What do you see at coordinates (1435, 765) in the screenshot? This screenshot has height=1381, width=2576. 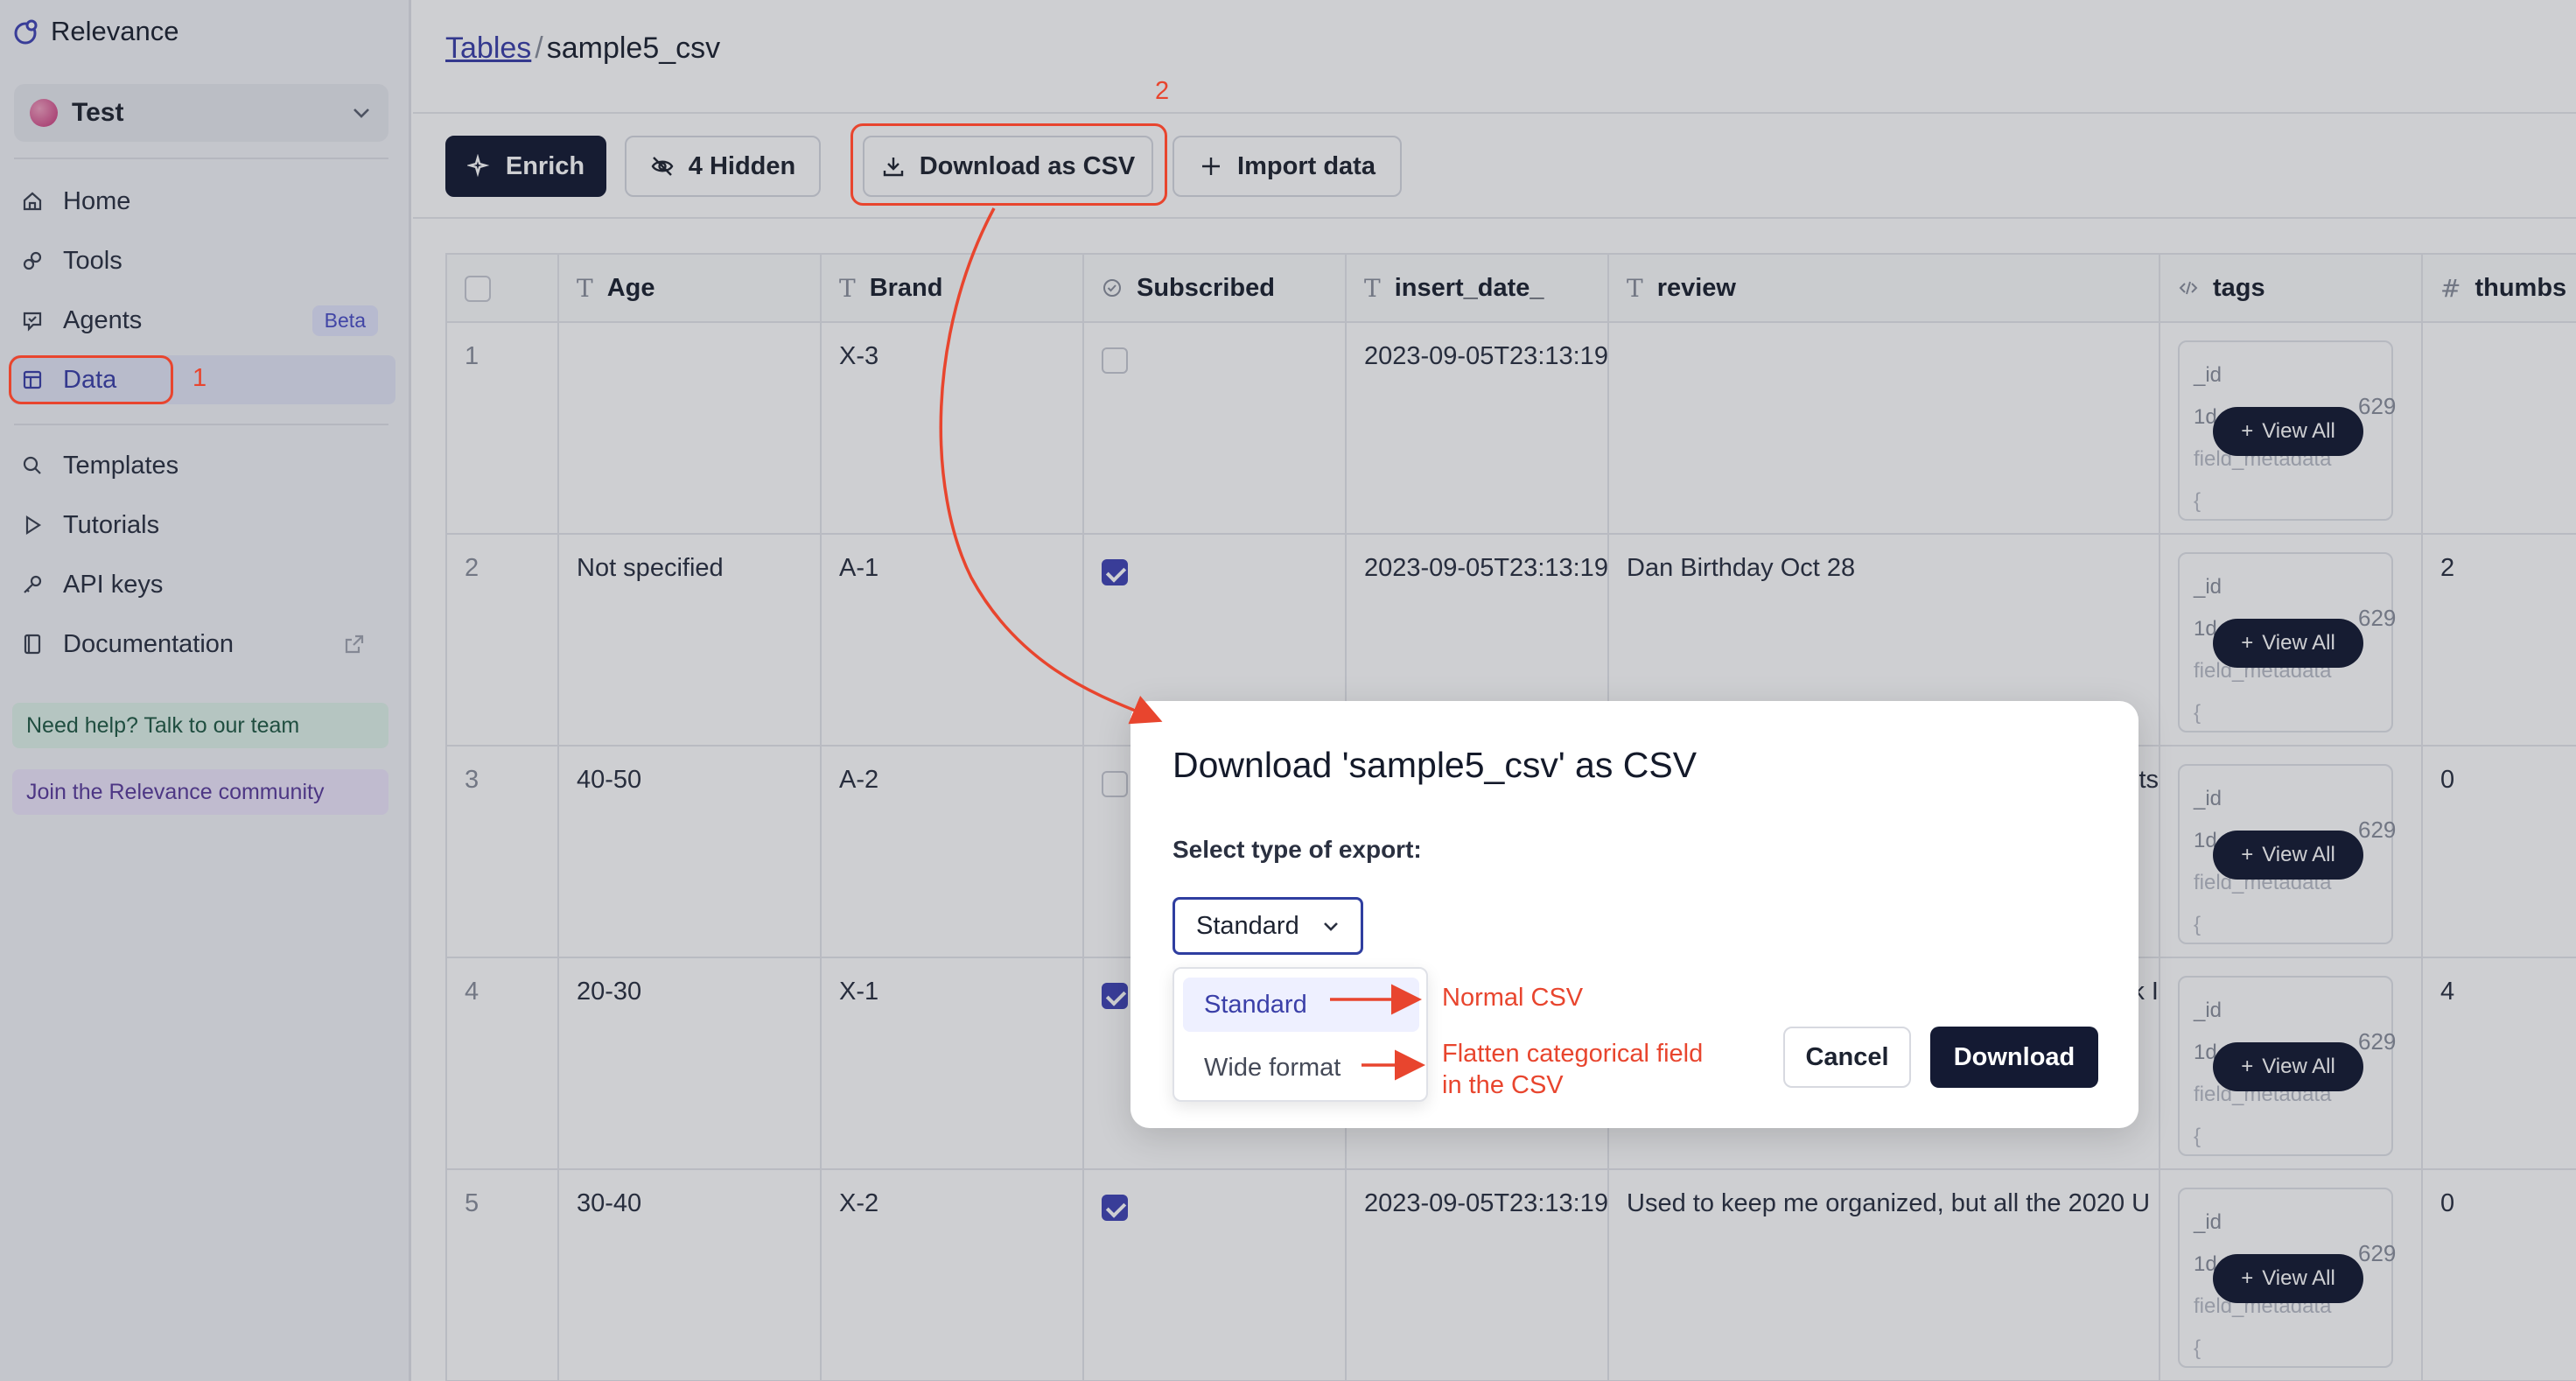 I see `modal-title: Download 'sample5_csv' as CSV` at bounding box center [1435, 765].